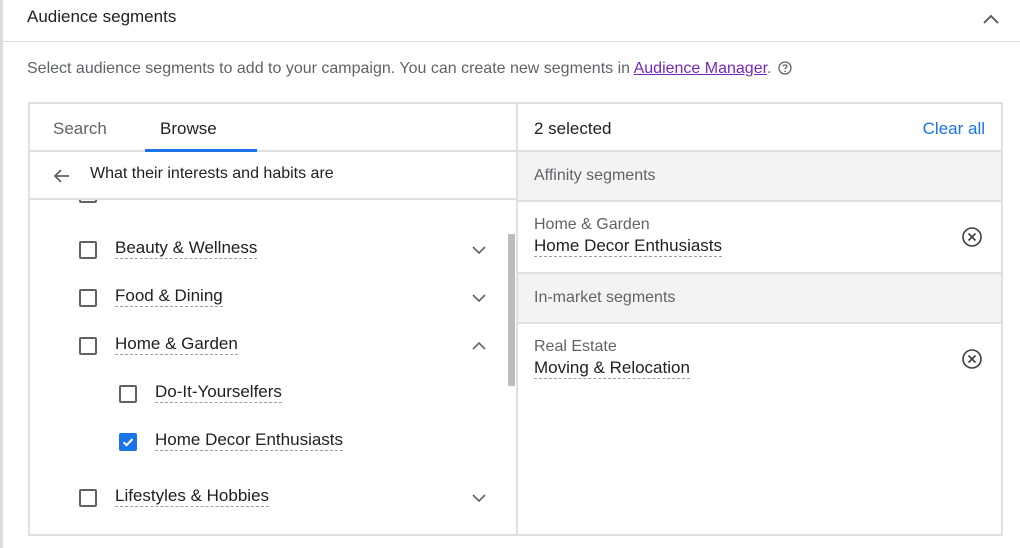 This screenshot has height=548, width=1020. I want to click on selected-item: Real Estate Moving & Relocation, so click(759, 359).